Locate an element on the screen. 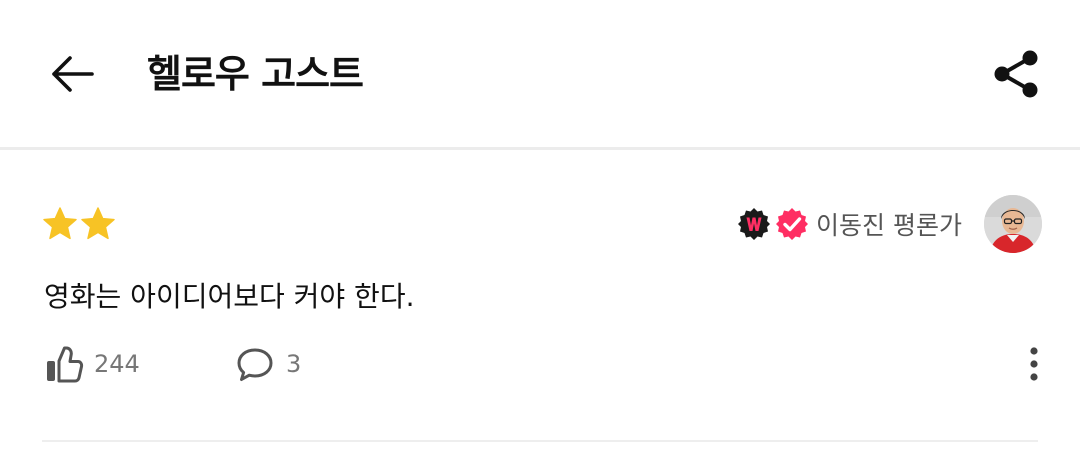 The height and width of the screenshot is (471, 1080). more-vertical-icon is located at coordinates (1034, 364).